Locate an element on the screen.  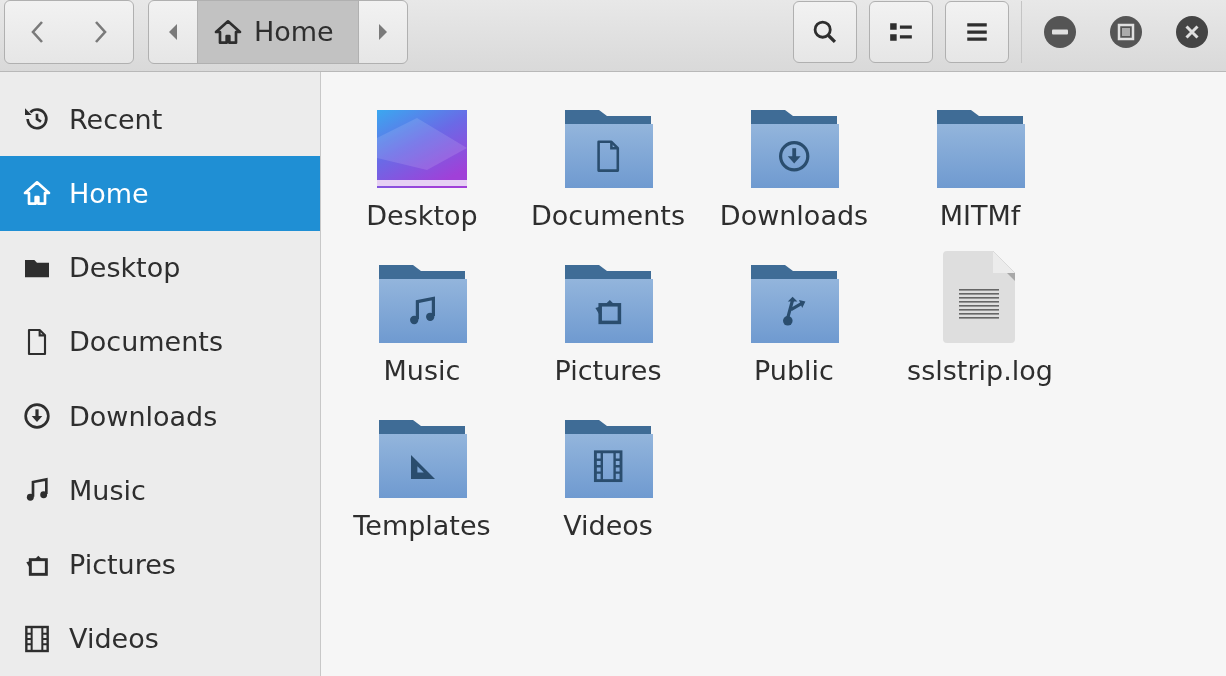
file-item: Public is located at coordinates (794, 324).